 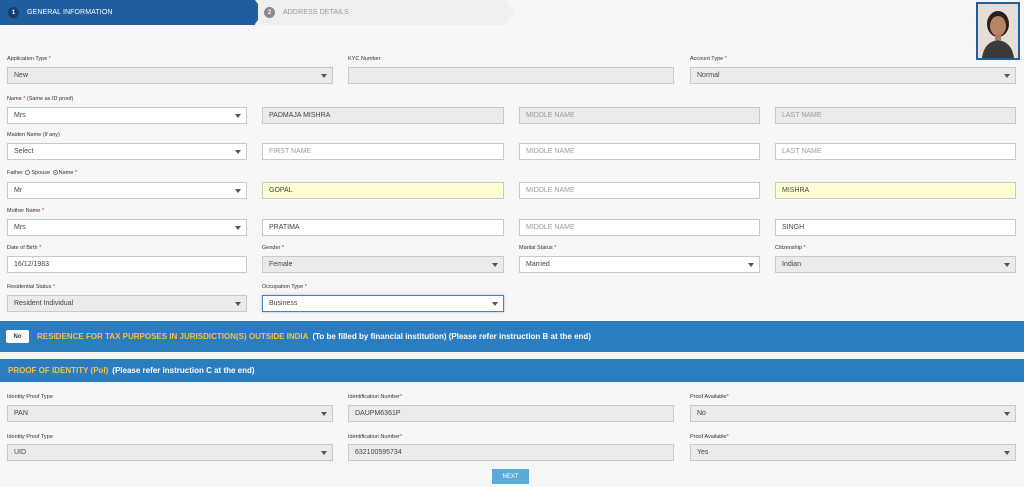 What do you see at coordinates (24, 248) in the screenshot?
I see `dob-label: Date of Birth *` at bounding box center [24, 248].